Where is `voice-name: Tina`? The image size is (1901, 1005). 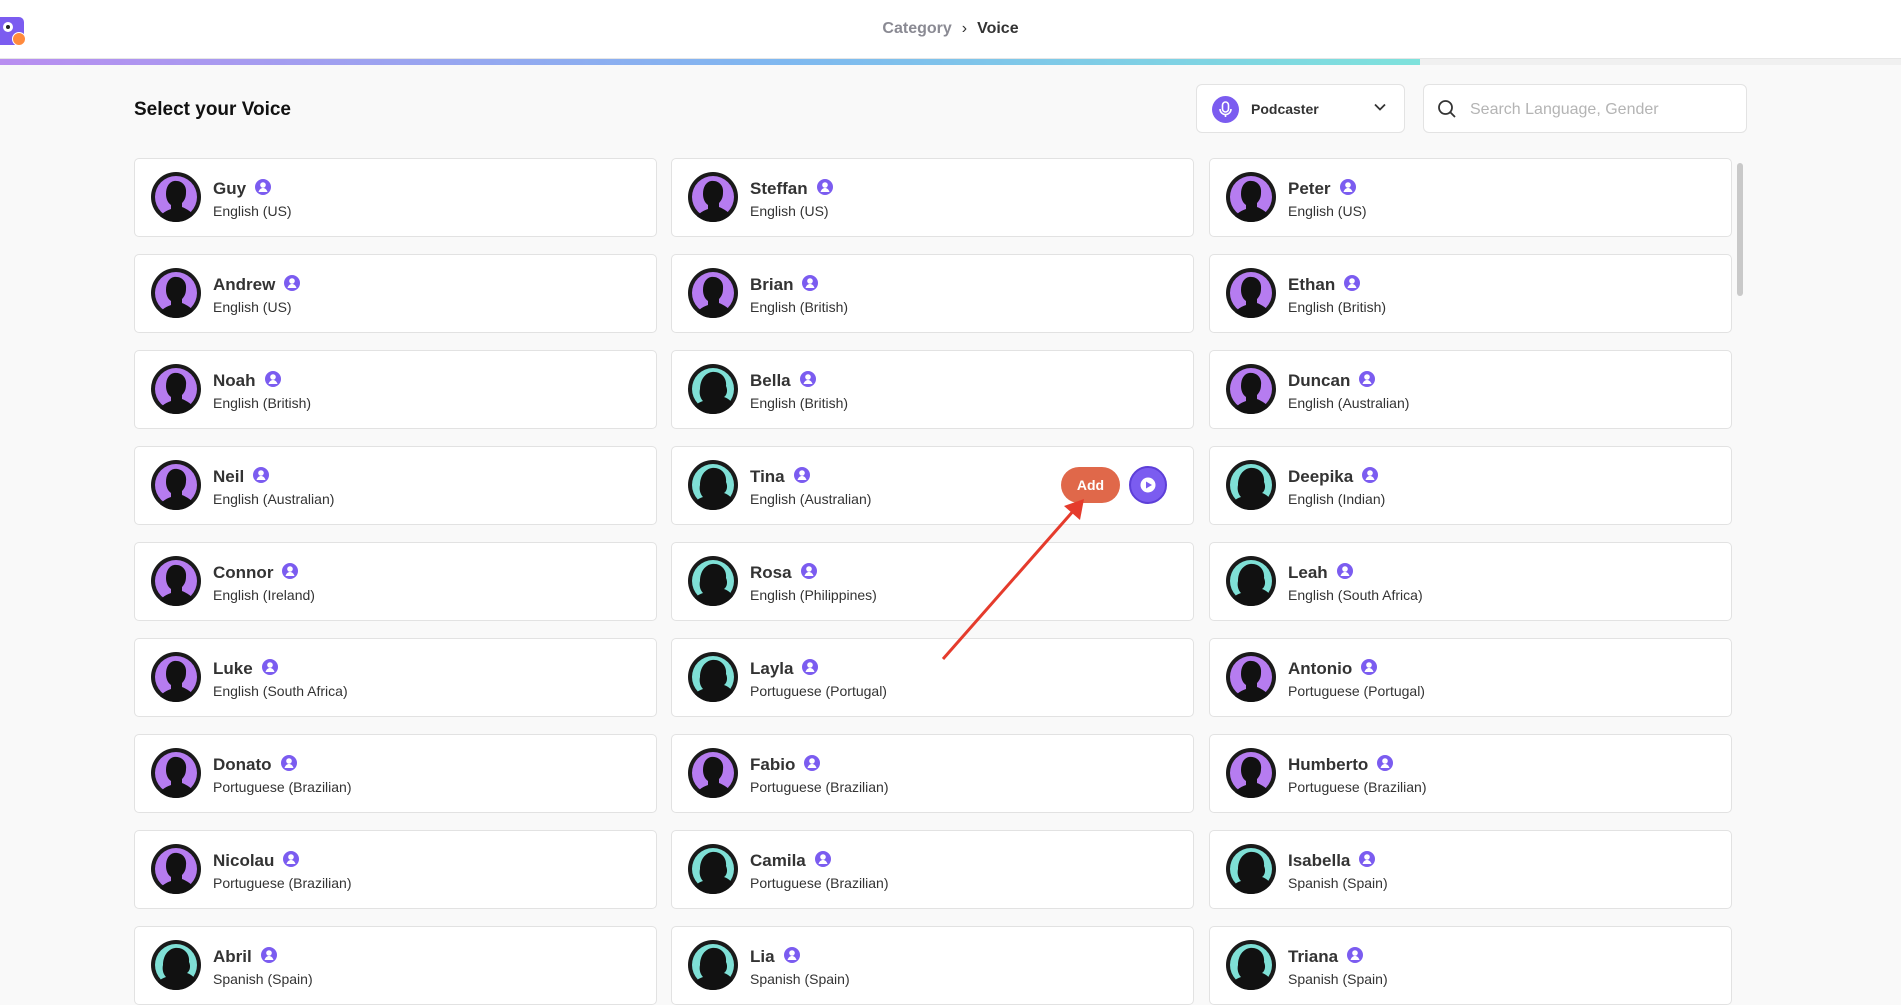 voice-name: Tina is located at coordinates (780, 477).